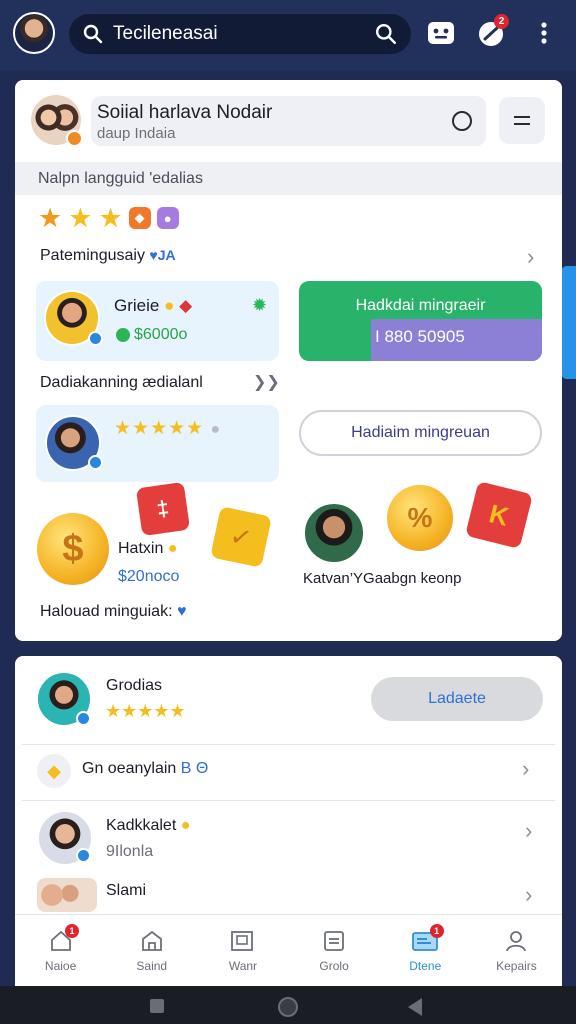  What do you see at coordinates (126, 890) in the screenshot?
I see `row-name: Slami` at bounding box center [126, 890].